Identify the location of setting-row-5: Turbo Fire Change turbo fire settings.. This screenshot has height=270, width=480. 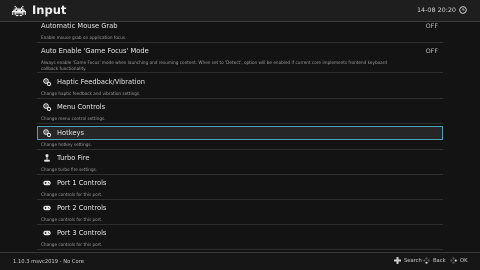
(240, 162).